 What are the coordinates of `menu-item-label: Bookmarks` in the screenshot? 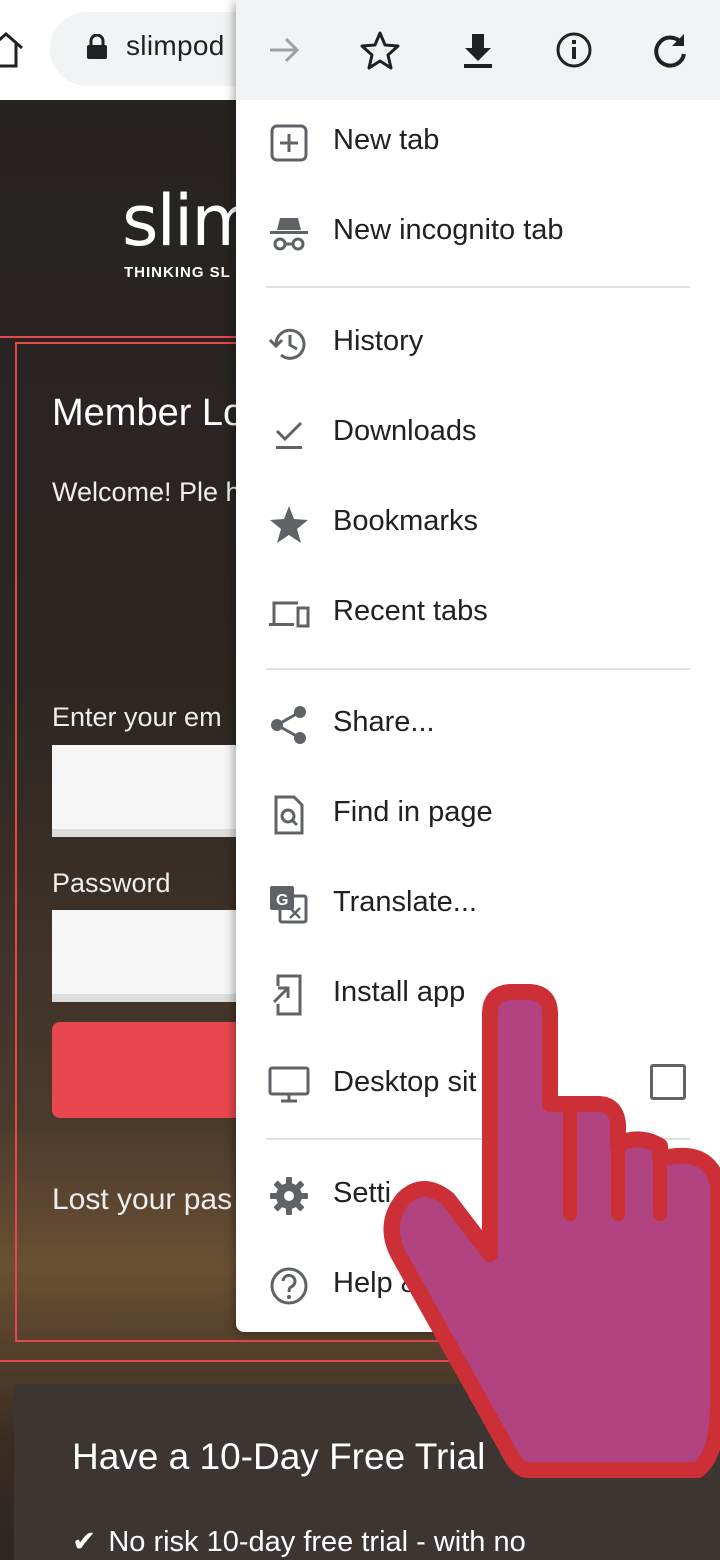 It's located at (406, 521).